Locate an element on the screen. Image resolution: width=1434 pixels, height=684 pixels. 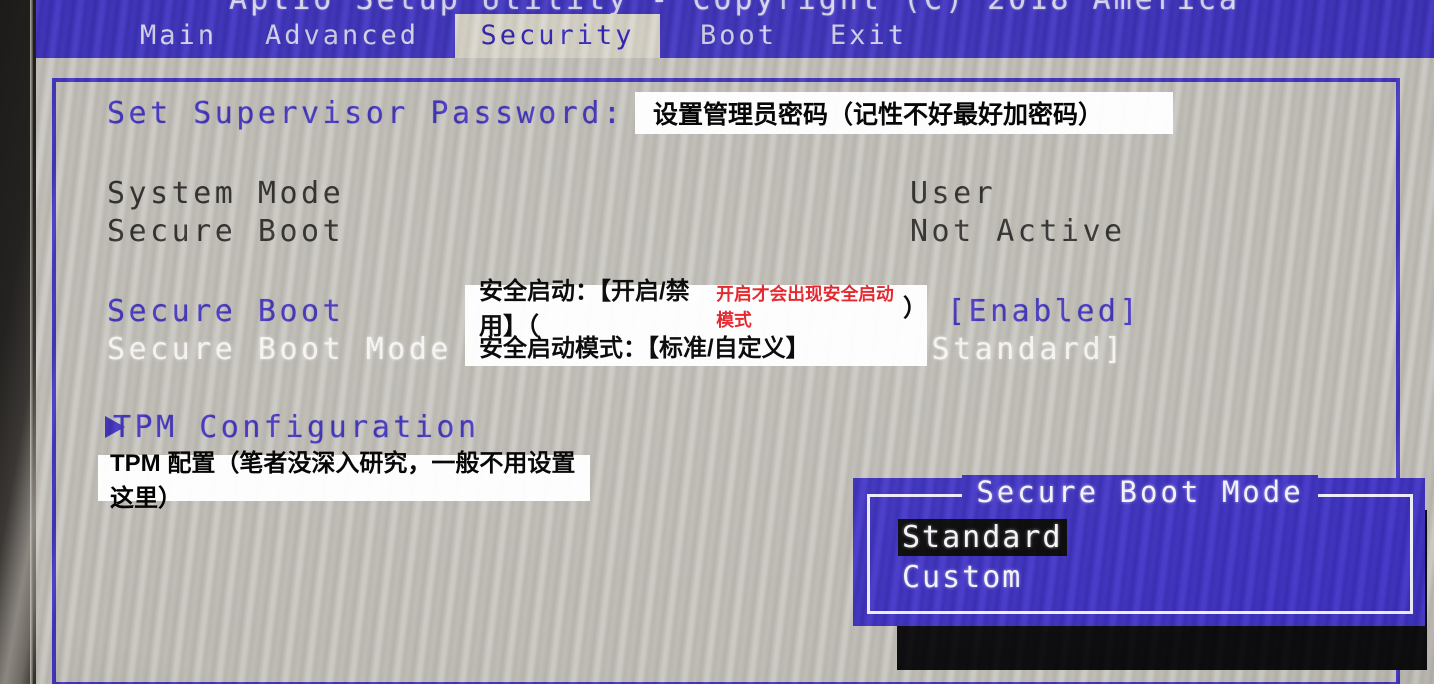
tab-advanced: Advanced is located at coordinates (342, 36).